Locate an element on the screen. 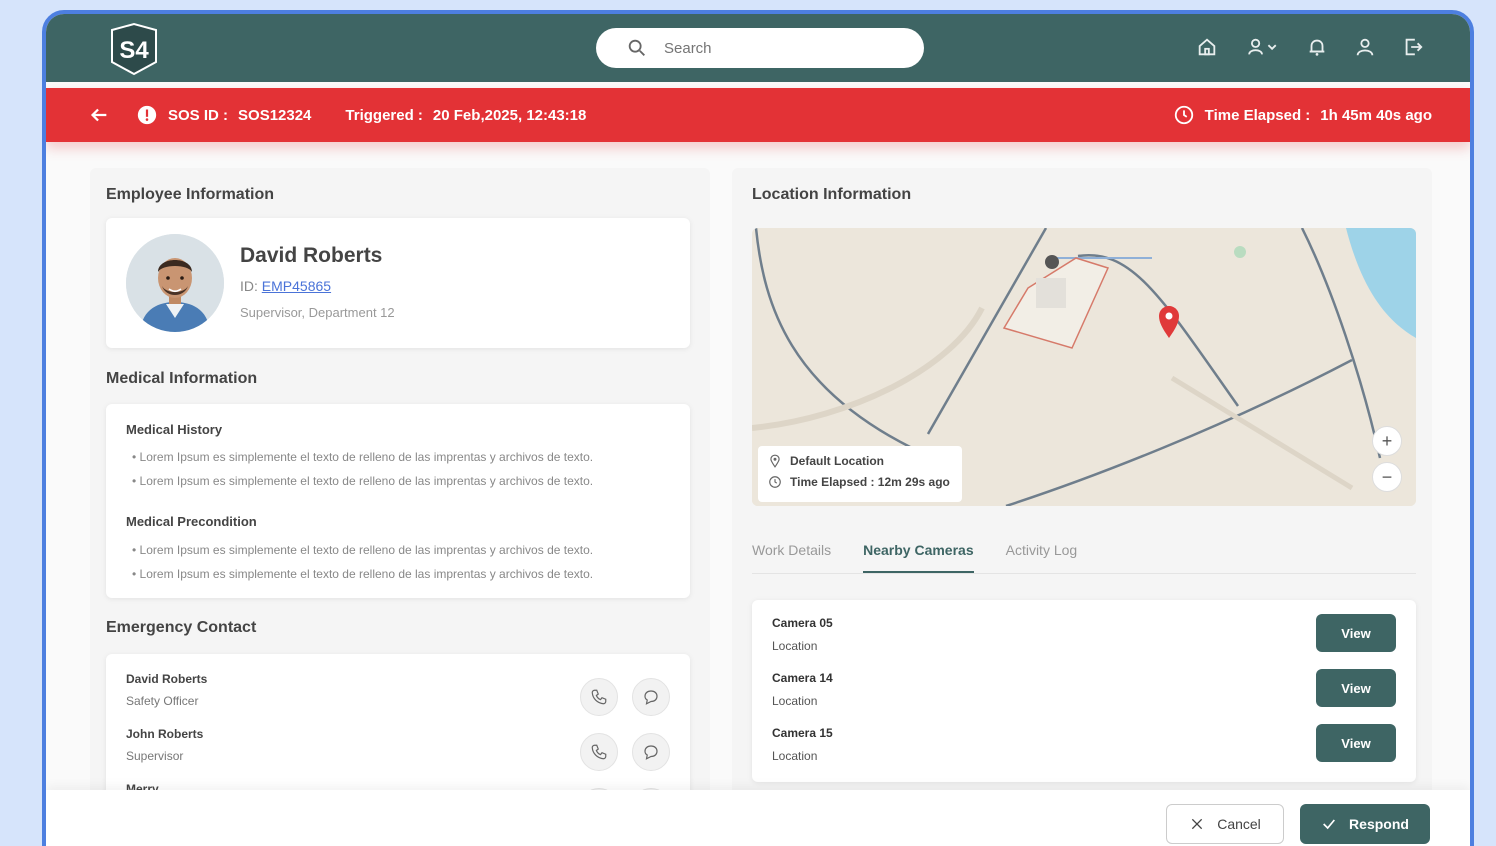 This screenshot has width=1496, height=846. respond-button: Respond is located at coordinates (1365, 824).